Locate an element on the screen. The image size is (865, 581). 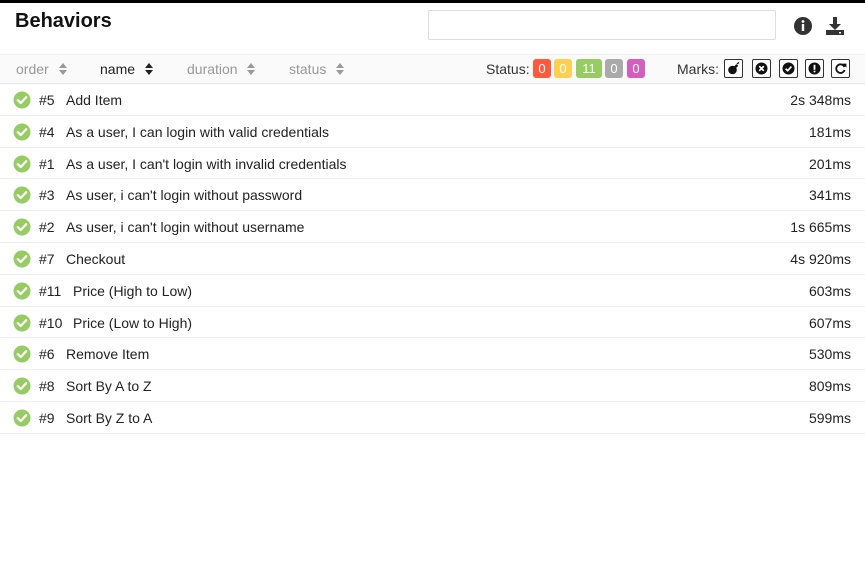
refresh-icon is located at coordinates (841, 68).